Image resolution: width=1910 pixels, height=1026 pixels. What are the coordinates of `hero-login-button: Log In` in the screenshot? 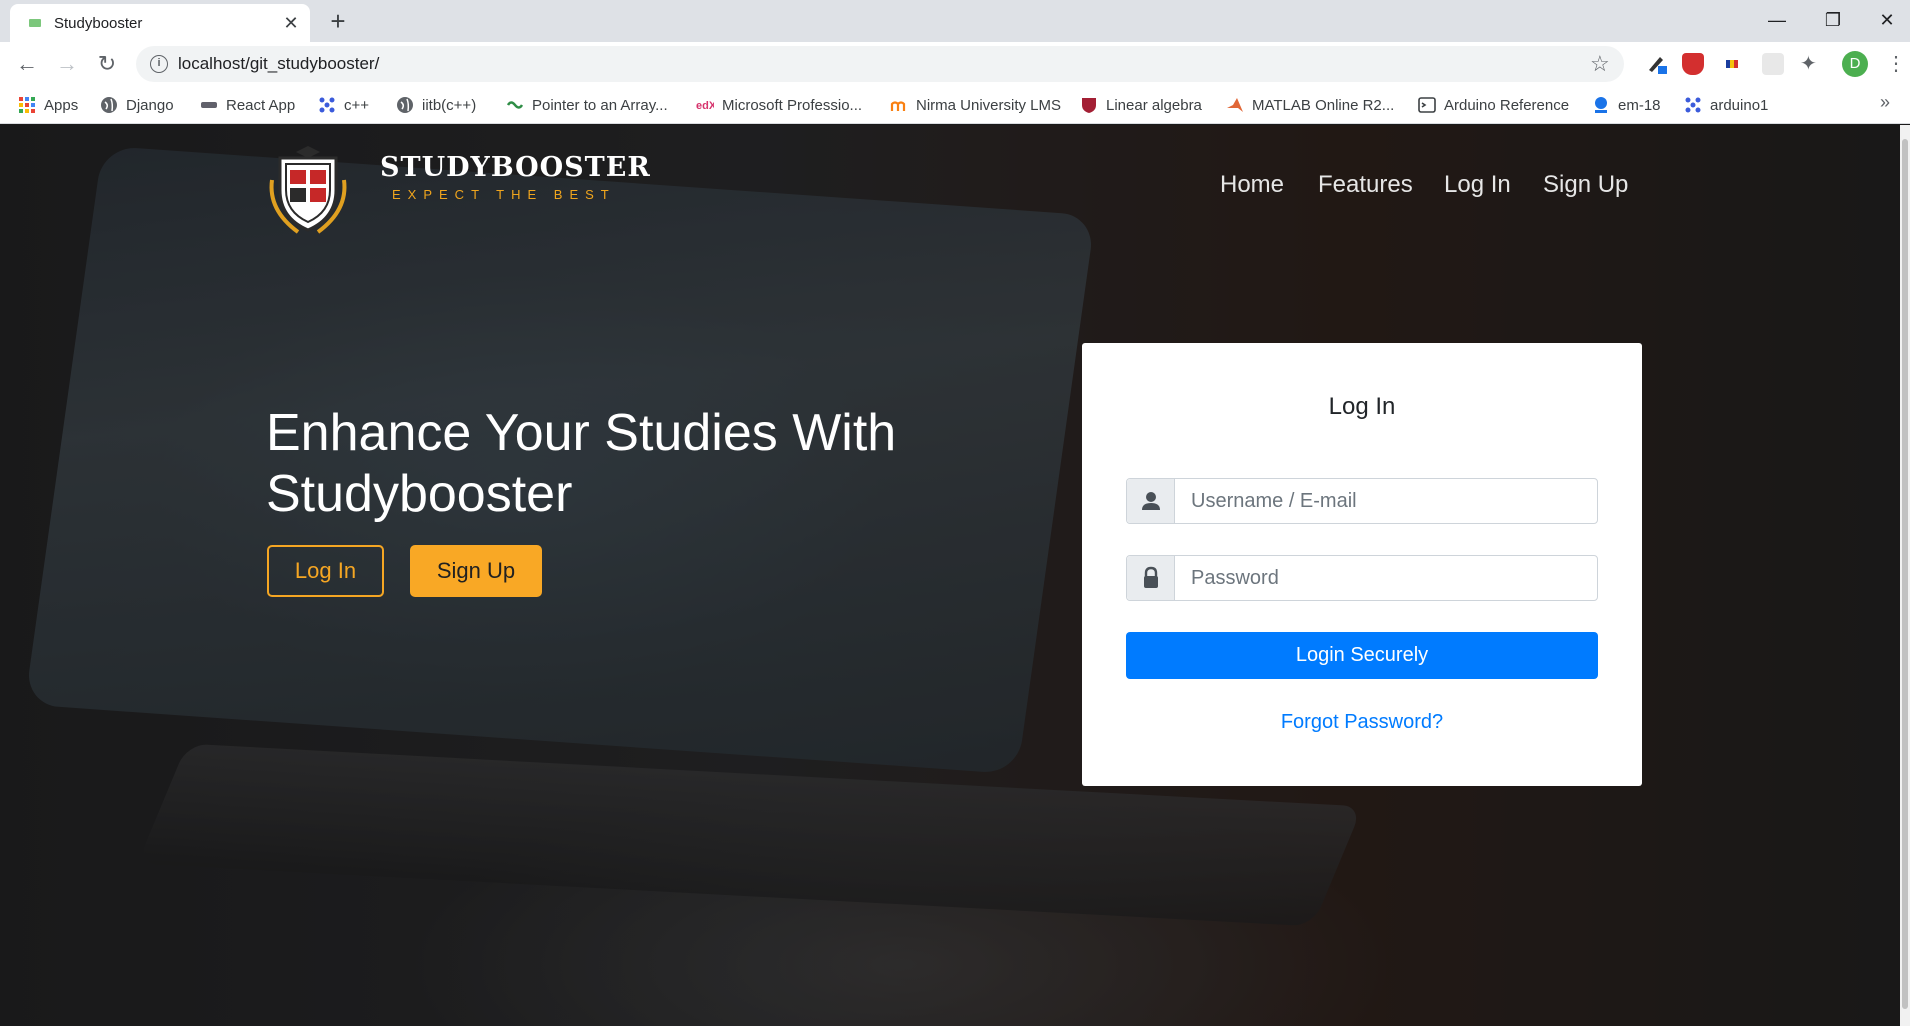 It's located at (325, 571).